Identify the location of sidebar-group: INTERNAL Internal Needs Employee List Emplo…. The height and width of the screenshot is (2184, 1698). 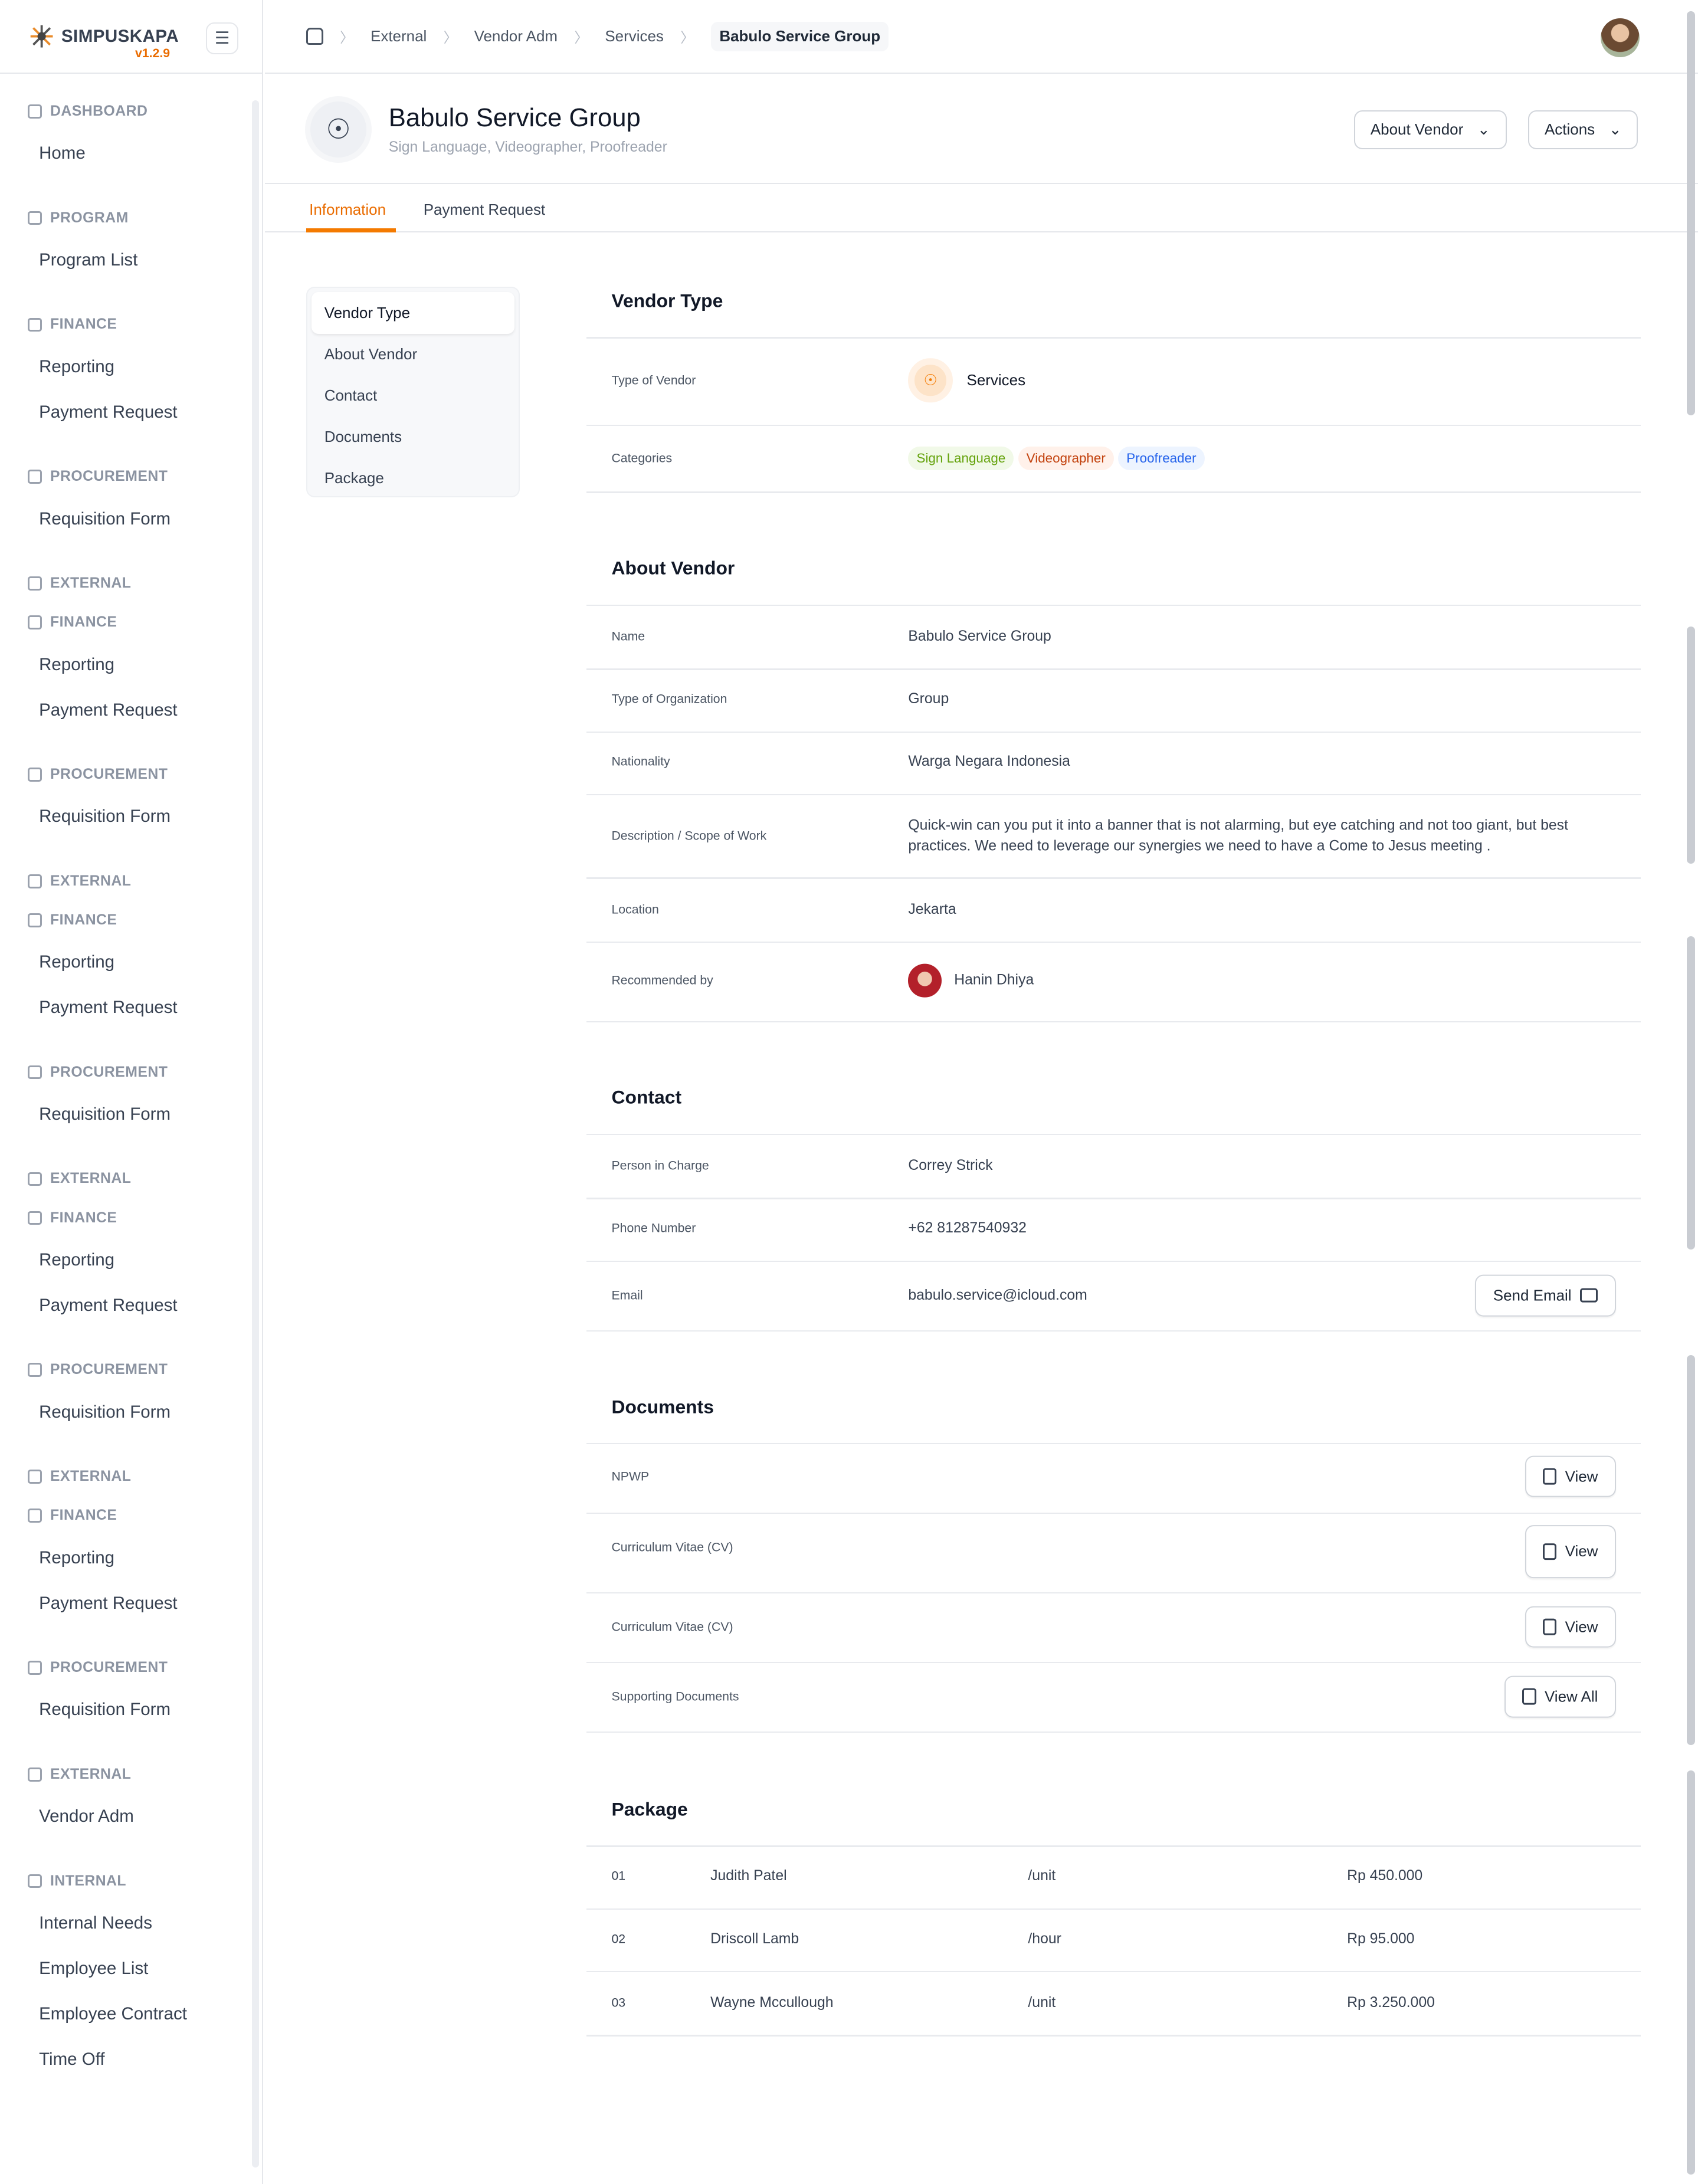
(125, 1972).